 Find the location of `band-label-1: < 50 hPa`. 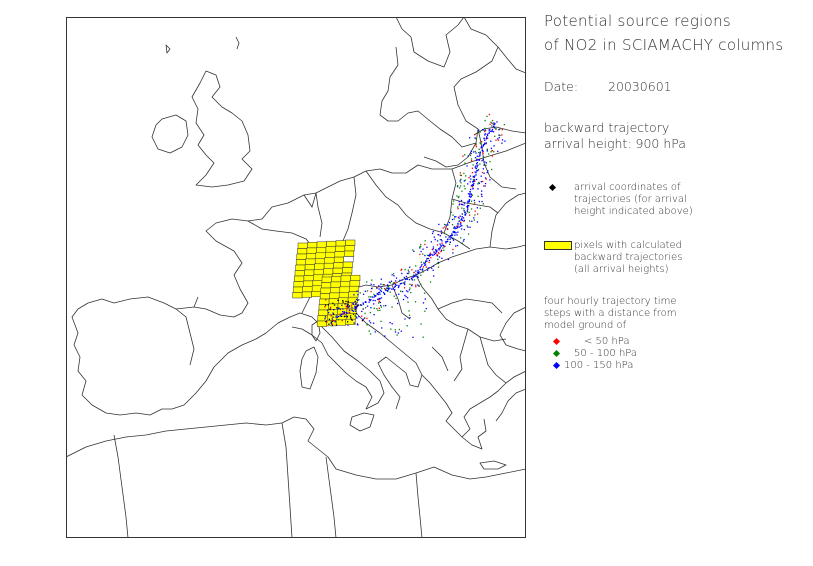

band-label-1: < 50 hPa is located at coordinates (607, 341).